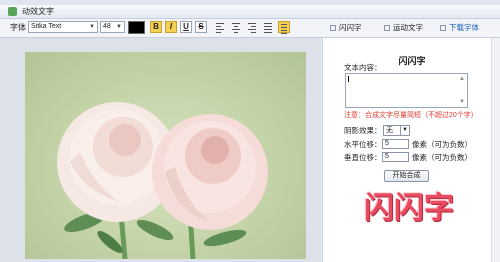 This screenshot has height=262, width=500. I want to click on font-family-value: Sitka Text, so click(46, 26).